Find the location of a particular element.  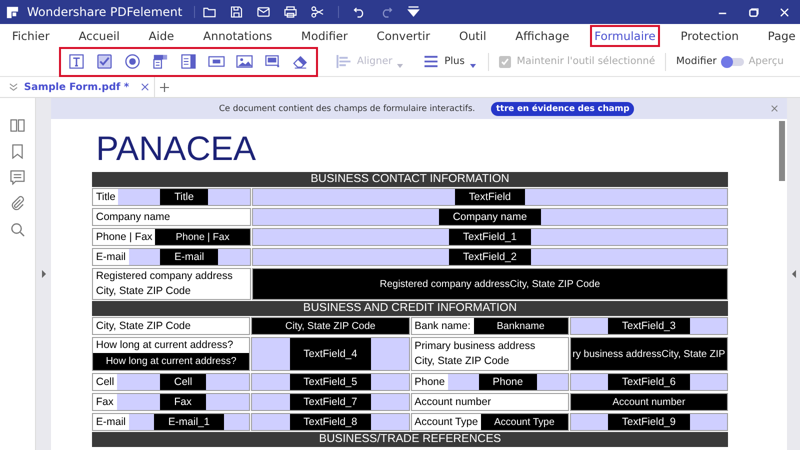

form-field: City, State ZIP Code is located at coordinates (330, 326).